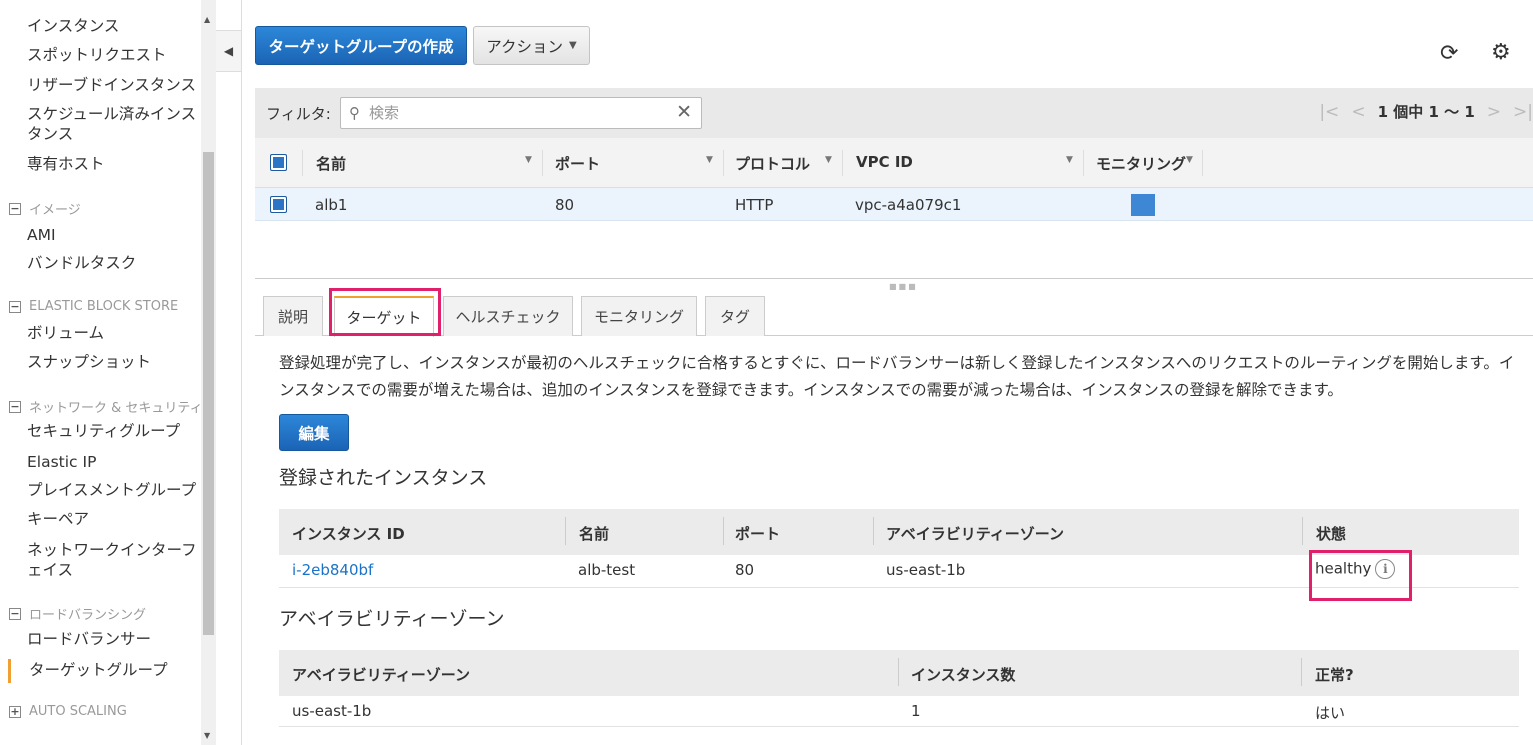 The width and height of the screenshot is (1533, 745). I want to click on pagination-text: 1 個中 1 〜 1, so click(1426, 112).